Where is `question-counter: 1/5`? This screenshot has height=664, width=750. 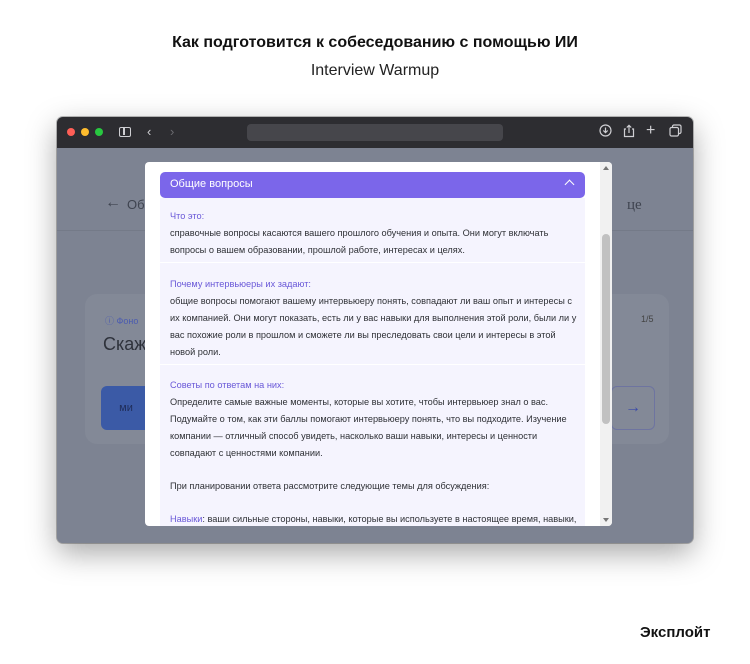 question-counter: 1/5 is located at coordinates (647, 319).